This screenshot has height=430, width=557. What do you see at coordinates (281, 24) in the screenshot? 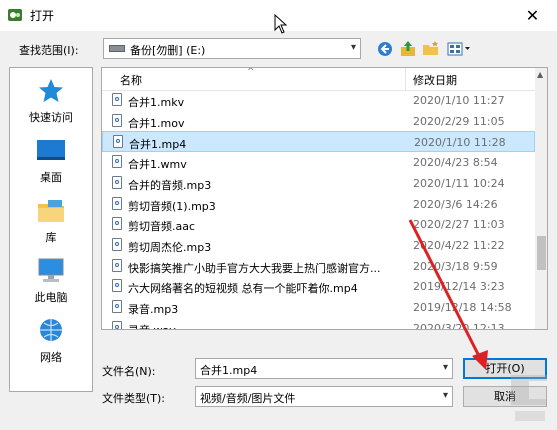
I see `mouse-cursor-icon` at bounding box center [281, 24].